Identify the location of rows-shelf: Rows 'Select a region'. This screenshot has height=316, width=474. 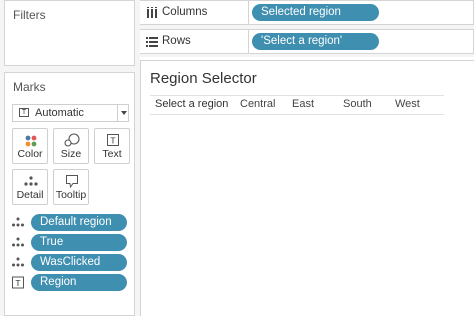
(307, 41).